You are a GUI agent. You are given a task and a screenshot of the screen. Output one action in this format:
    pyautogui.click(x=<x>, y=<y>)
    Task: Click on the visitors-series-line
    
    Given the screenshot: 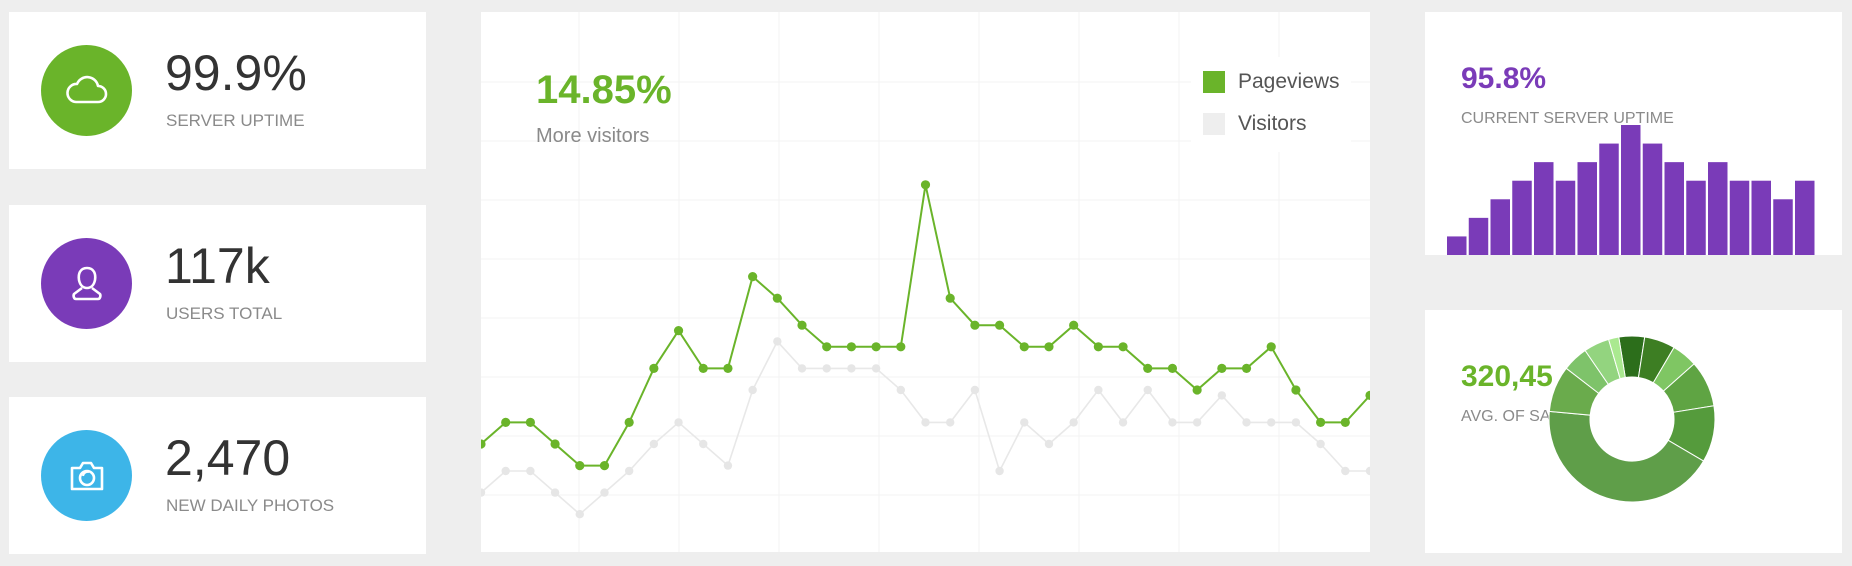 What is the action you would take?
    pyautogui.click(x=925, y=428)
    